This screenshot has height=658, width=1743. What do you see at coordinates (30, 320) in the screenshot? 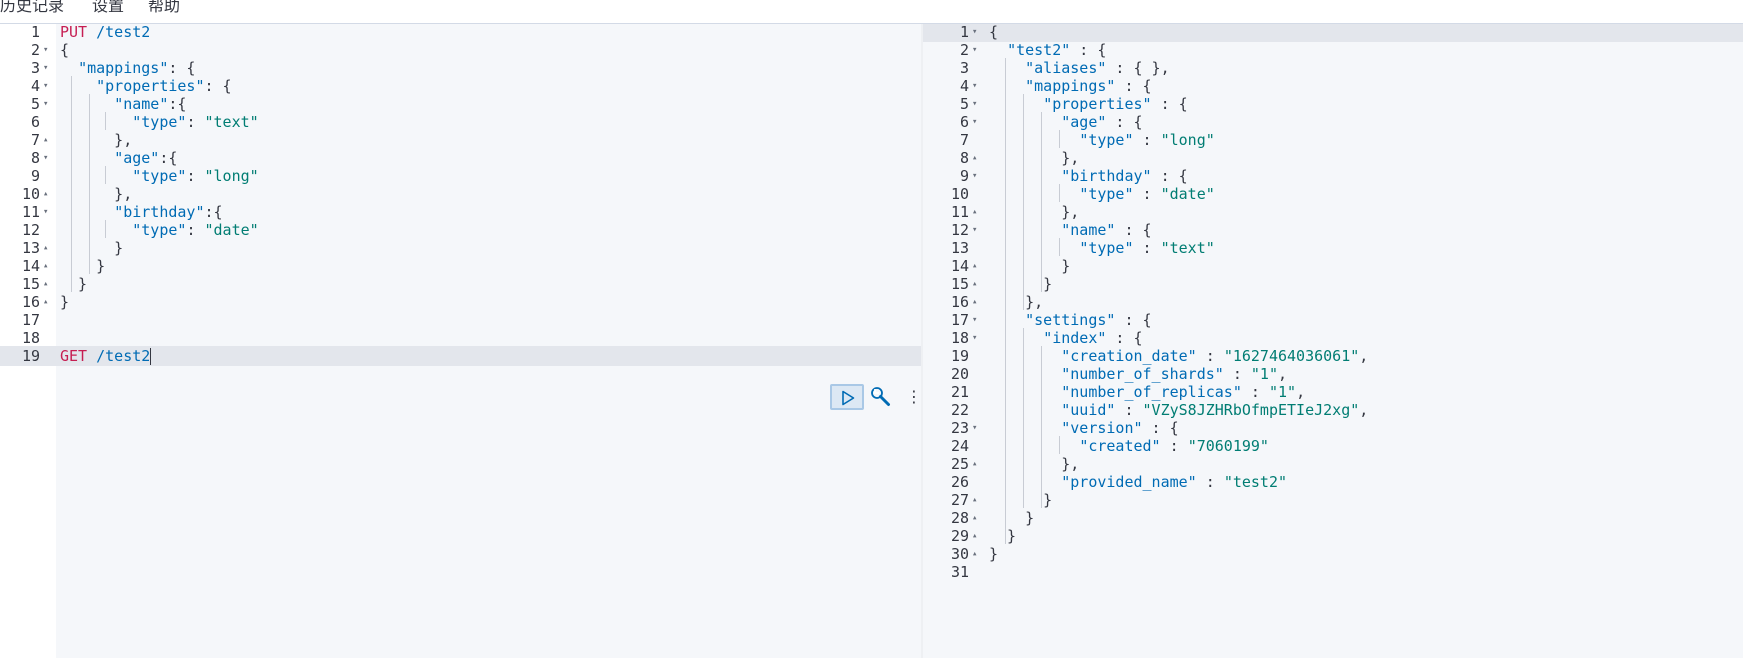
I see `line-number: 17` at bounding box center [30, 320].